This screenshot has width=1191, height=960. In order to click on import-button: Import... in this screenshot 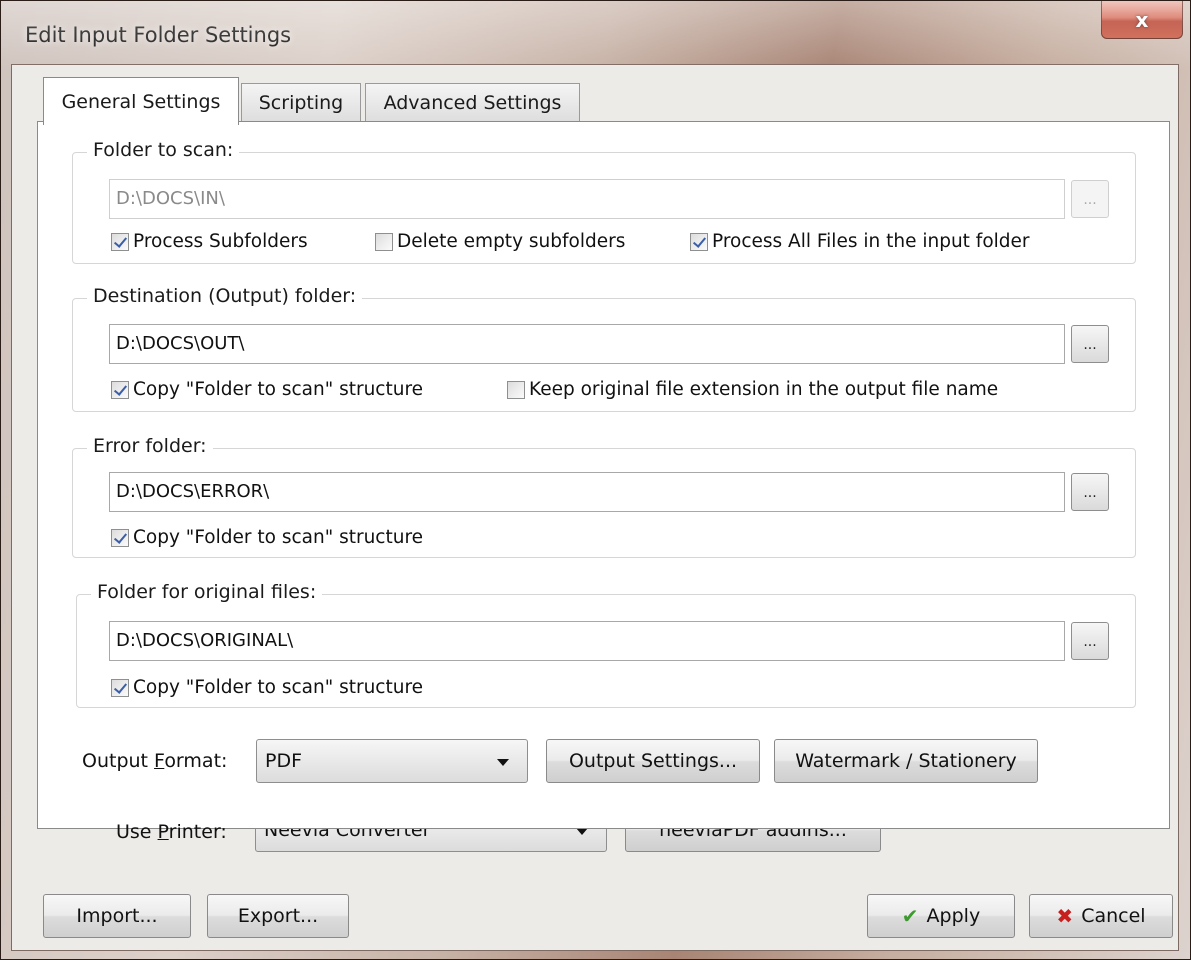, I will do `click(117, 916)`.